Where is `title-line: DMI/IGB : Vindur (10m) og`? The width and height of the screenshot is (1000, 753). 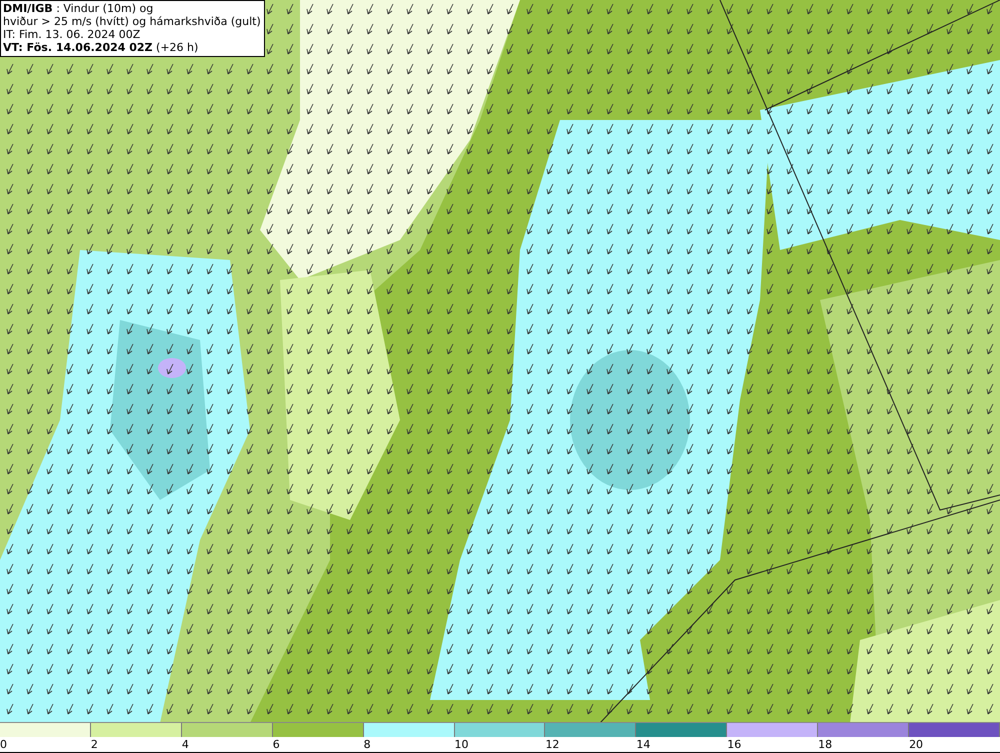
title-line: DMI/IGB : Vindur (10m) og is located at coordinates (78, 8).